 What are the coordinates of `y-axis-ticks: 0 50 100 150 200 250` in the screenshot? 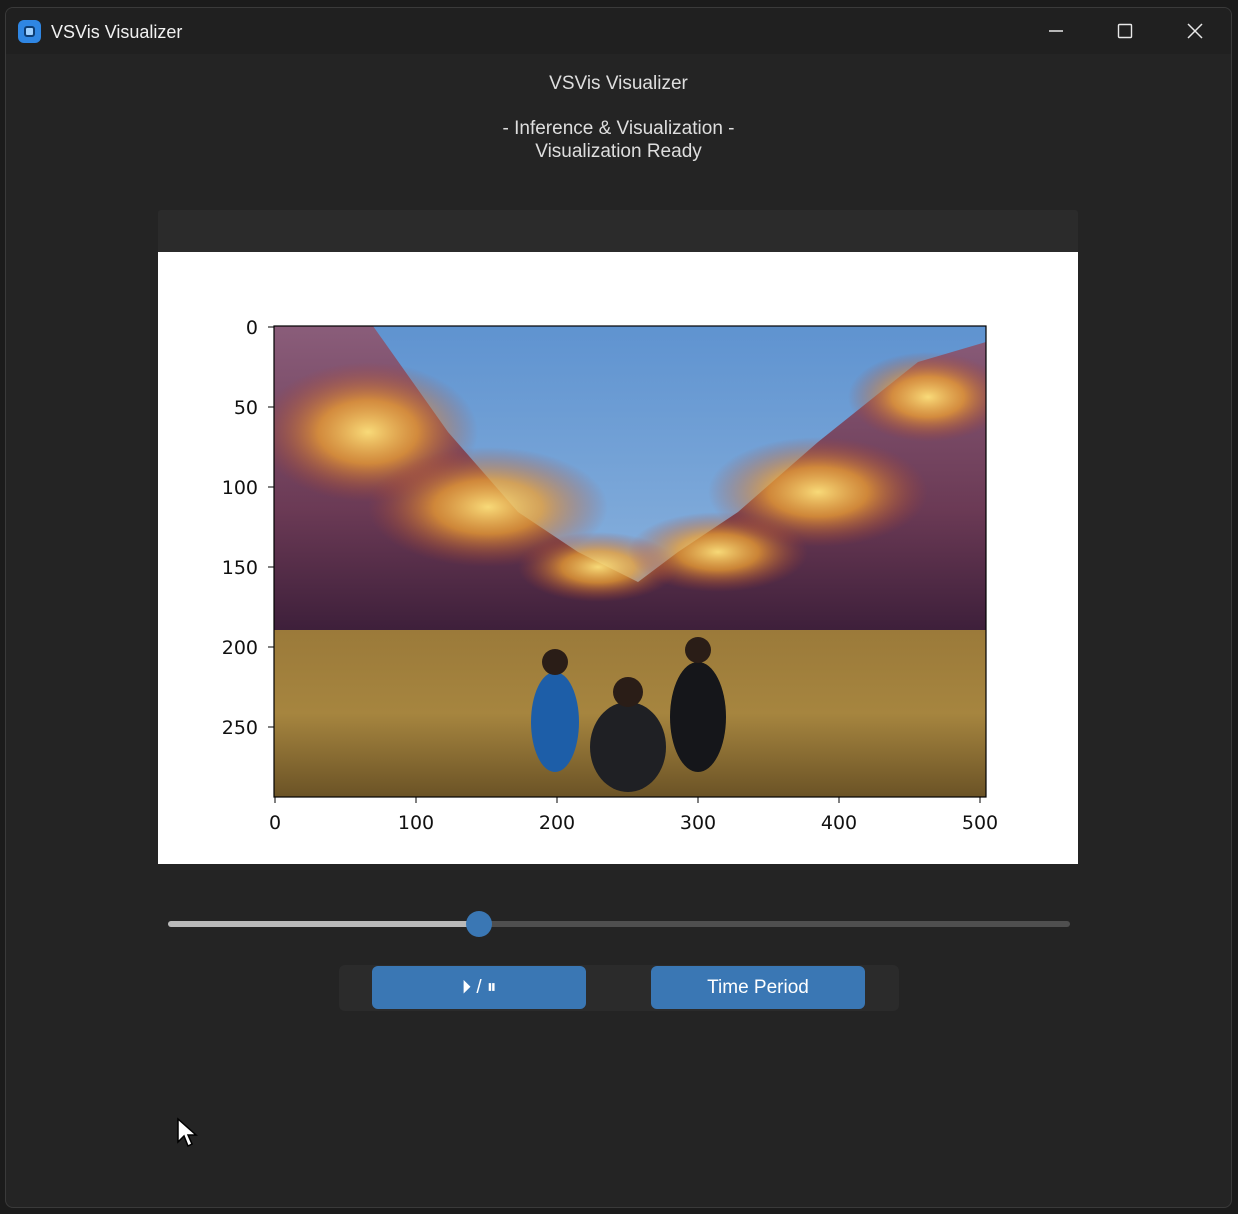 It's located at (248, 528).